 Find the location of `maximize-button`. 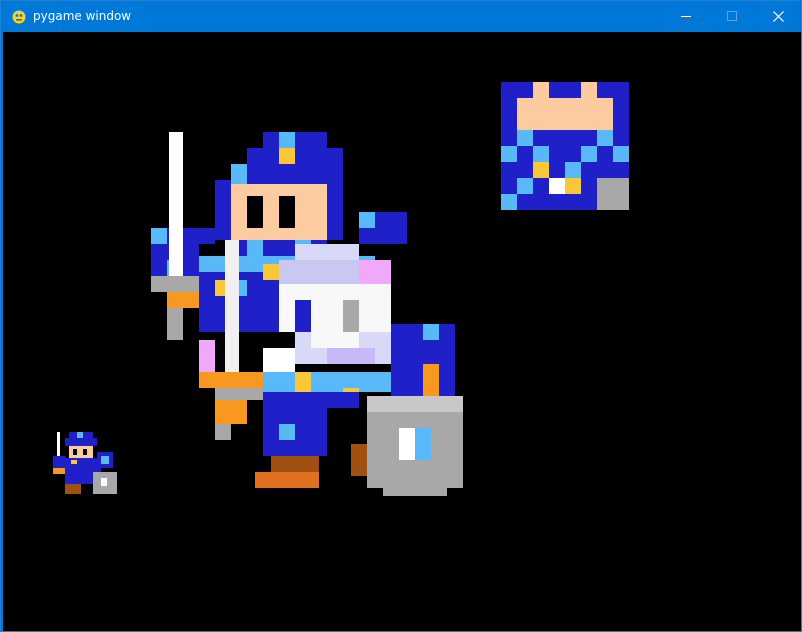

maximize-button is located at coordinates (732, 16).